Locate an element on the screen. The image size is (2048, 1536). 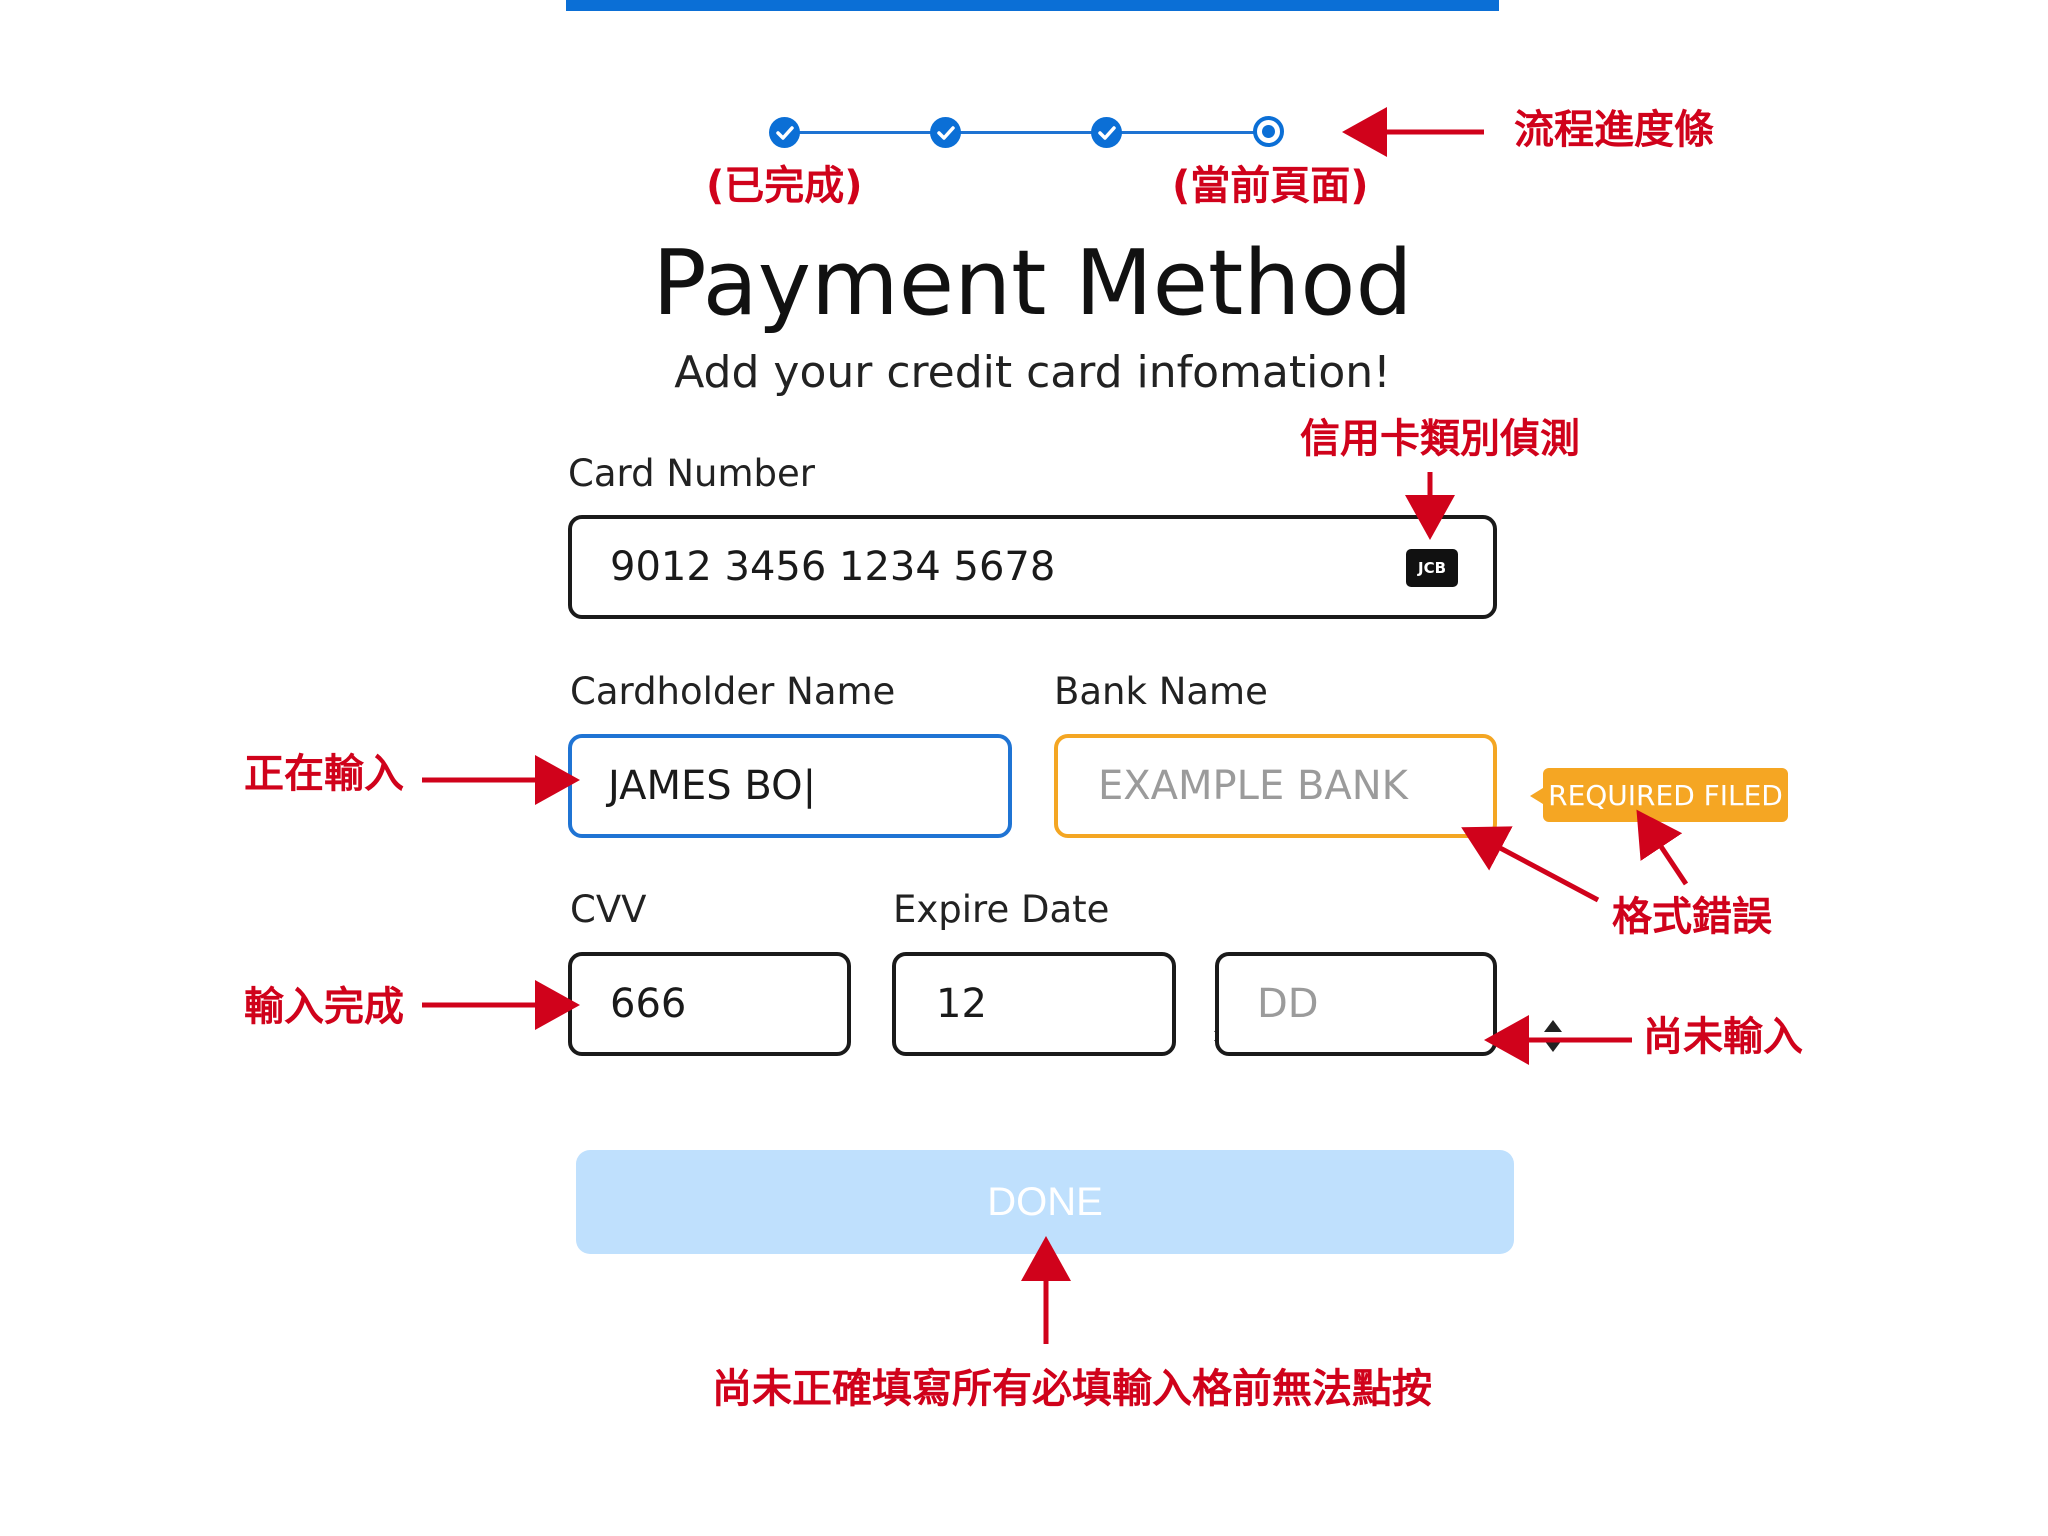
arrow-to-badge is located at coordinates (1662, 847).